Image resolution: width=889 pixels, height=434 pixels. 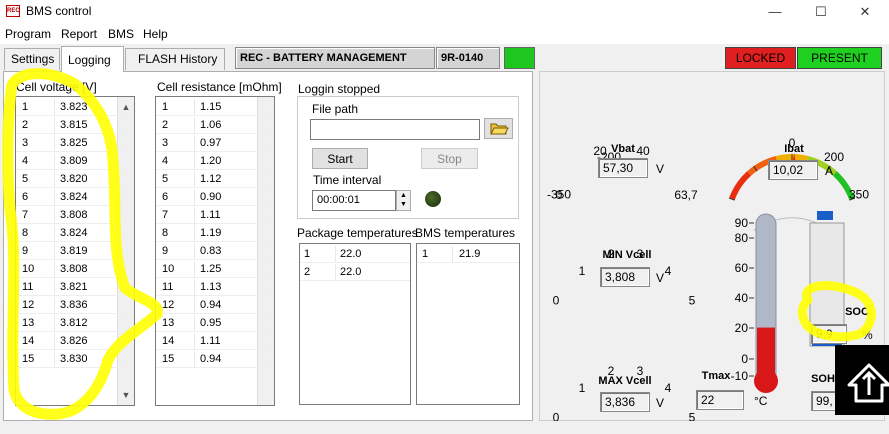 What do you see at coordinates (215, 269) in the screenshot?
I see `list-row: 10 1.25` at bounding box center [215, 269].